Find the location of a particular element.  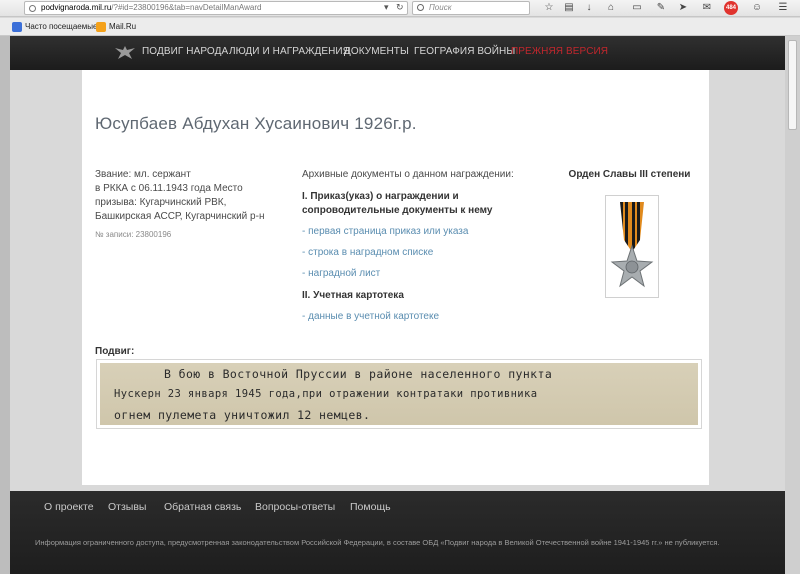

bookmark-label: Часто посещаемые is located at coordinates (61, 26).